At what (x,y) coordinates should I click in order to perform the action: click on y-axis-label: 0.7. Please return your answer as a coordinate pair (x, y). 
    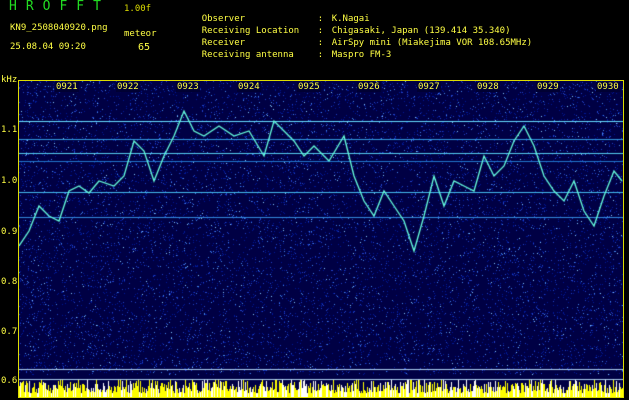
    Looking at the image, I should click on (9, 332).